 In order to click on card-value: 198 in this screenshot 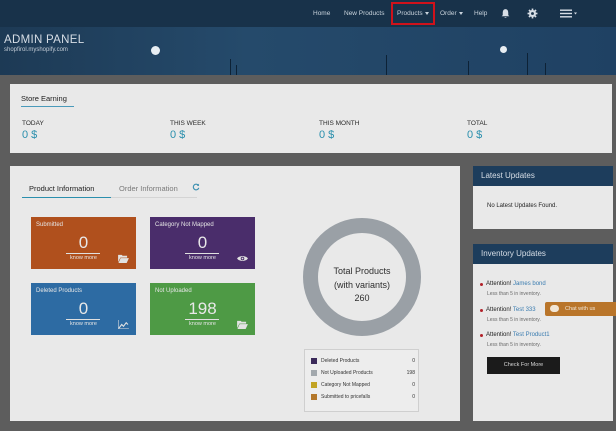, I will do `click(202, 308)`.